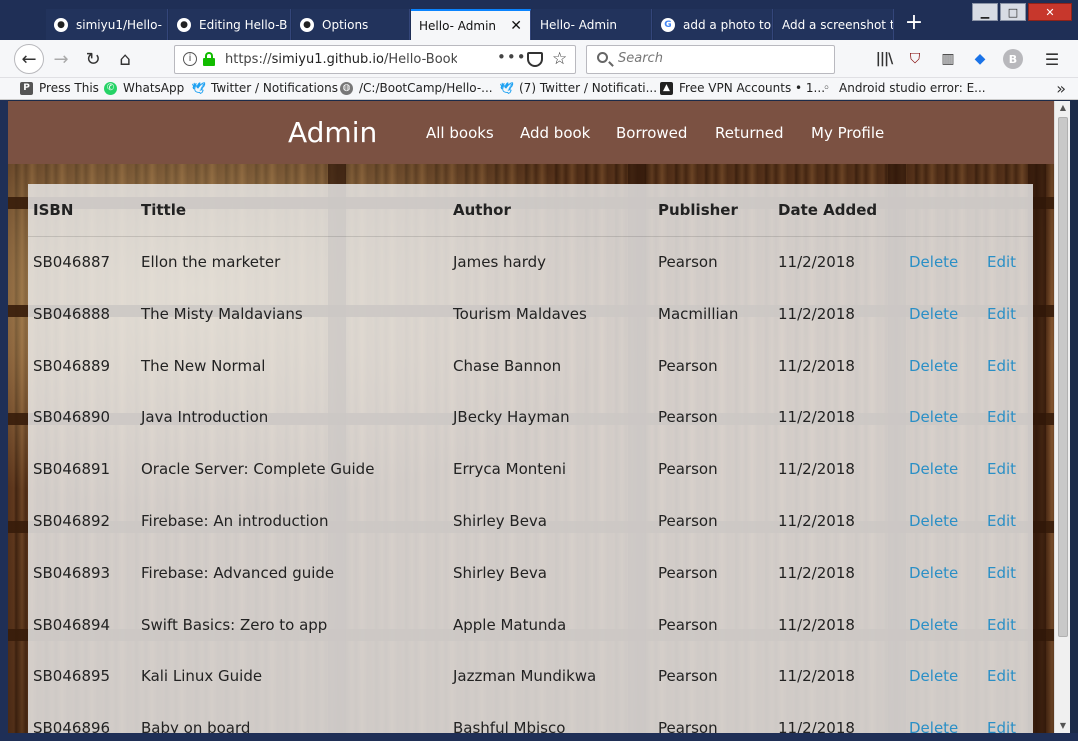 This screenshot has height=741, width=1078. Describe the element at coordinates (29, 59) in the screenshot. I see `back-button: ←` at that location.